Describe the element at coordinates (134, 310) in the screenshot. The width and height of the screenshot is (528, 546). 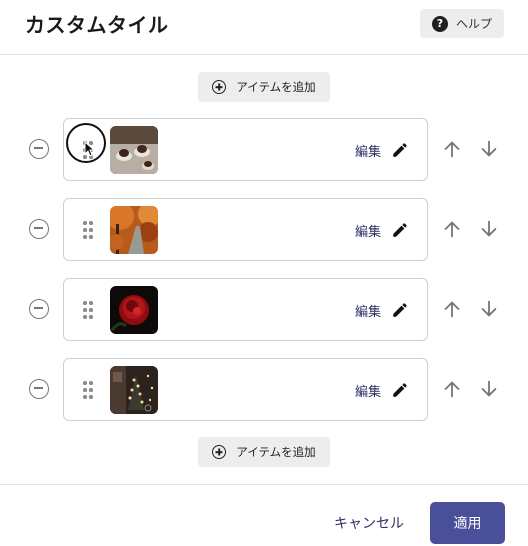
I see `thumbnail-rose-image` at that location.